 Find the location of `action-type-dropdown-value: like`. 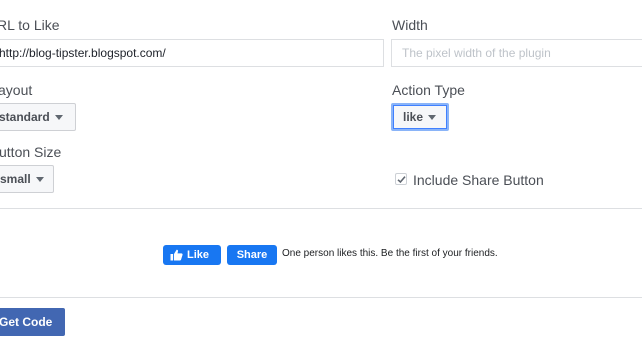

action-type-dropdown-value: like is located at coordinates (413, 117).